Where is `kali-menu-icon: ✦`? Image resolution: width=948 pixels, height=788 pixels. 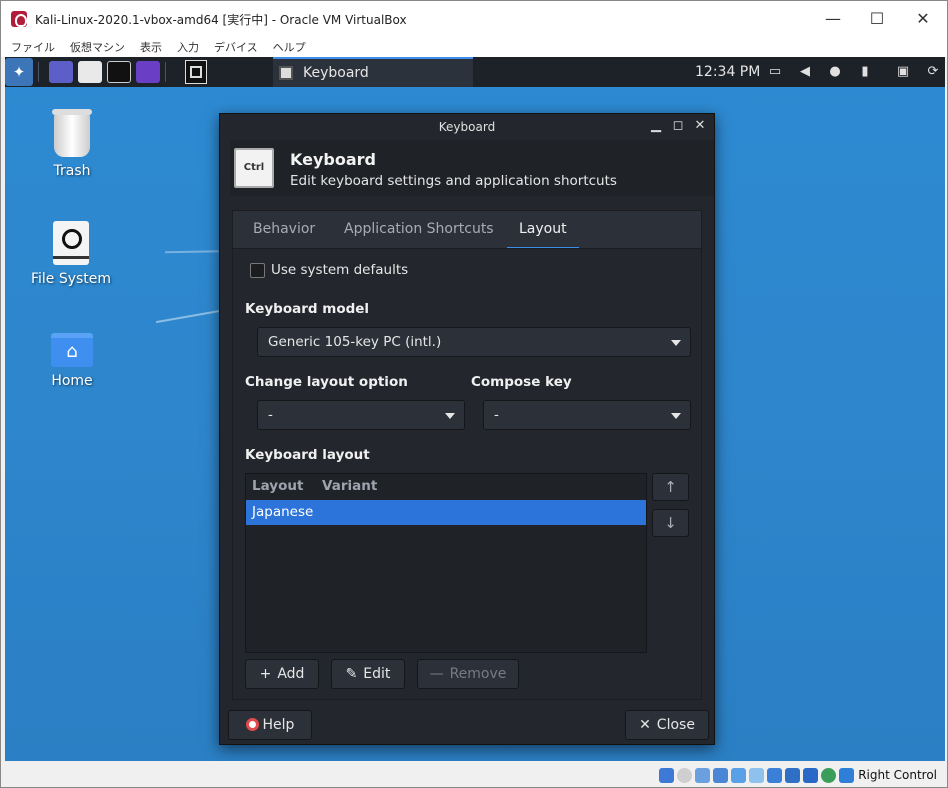
kali-menu-icon: ✦ is located at coordinates (19, 72).